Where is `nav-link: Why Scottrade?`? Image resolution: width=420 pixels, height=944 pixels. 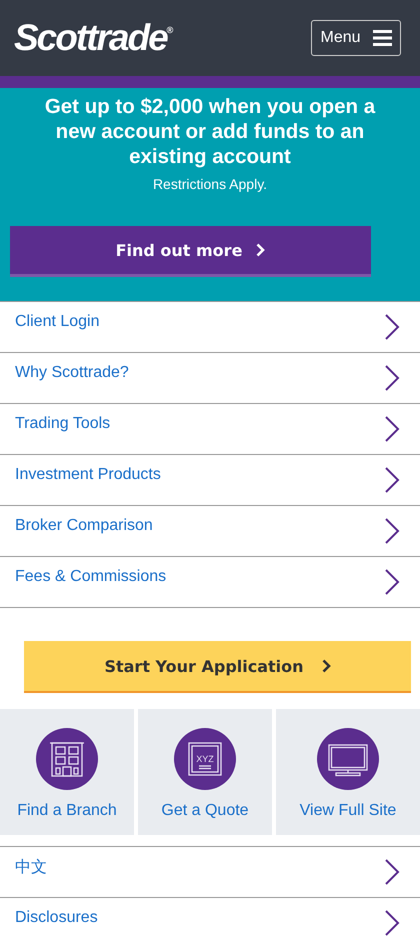
nav-link: Why Scottrade? is located at coordinates (210, 378).